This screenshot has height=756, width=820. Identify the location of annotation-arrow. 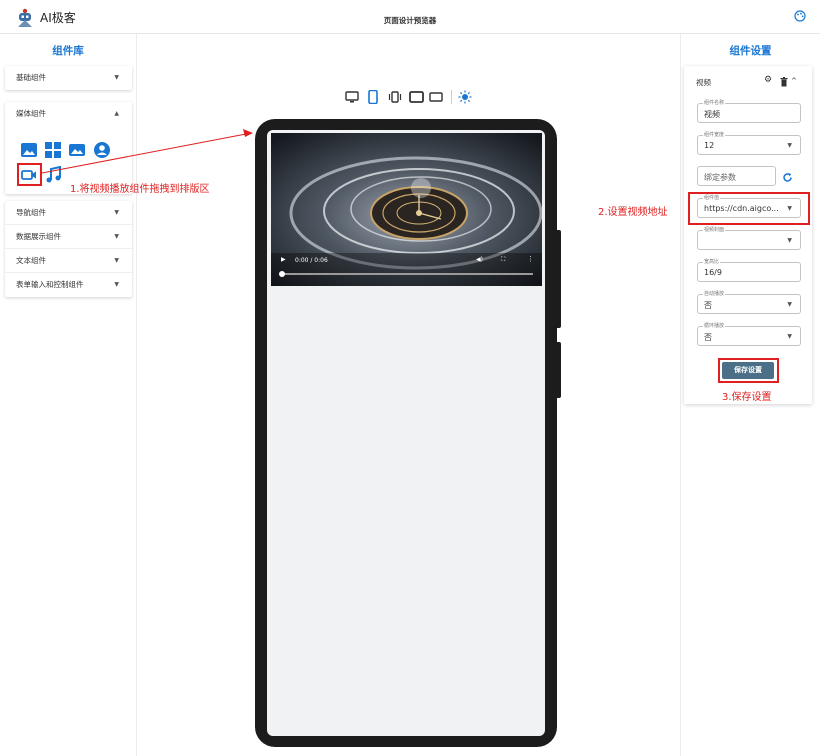
(147, 151).